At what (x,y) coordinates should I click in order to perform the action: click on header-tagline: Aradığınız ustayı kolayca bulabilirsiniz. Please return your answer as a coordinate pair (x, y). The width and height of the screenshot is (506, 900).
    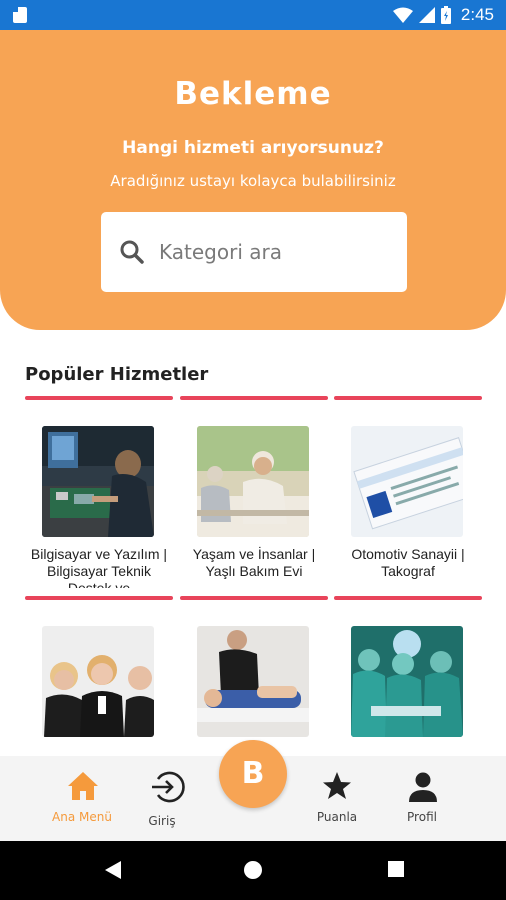
    Looking at the image, I should click on (253, 181).